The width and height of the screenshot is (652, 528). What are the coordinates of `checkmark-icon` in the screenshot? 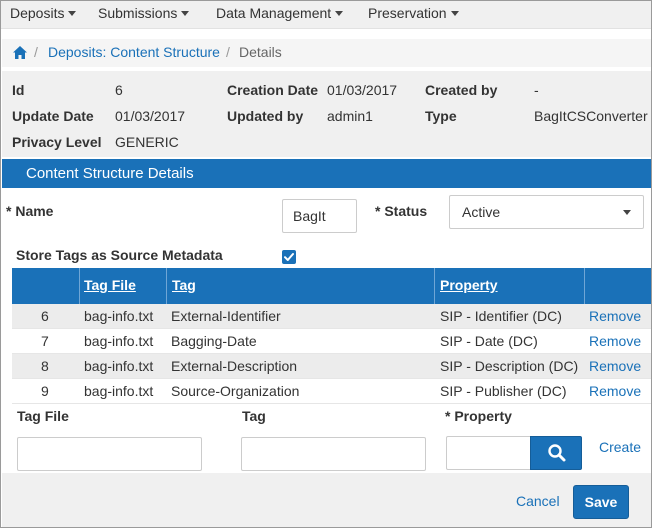 It's located at (289, 257).